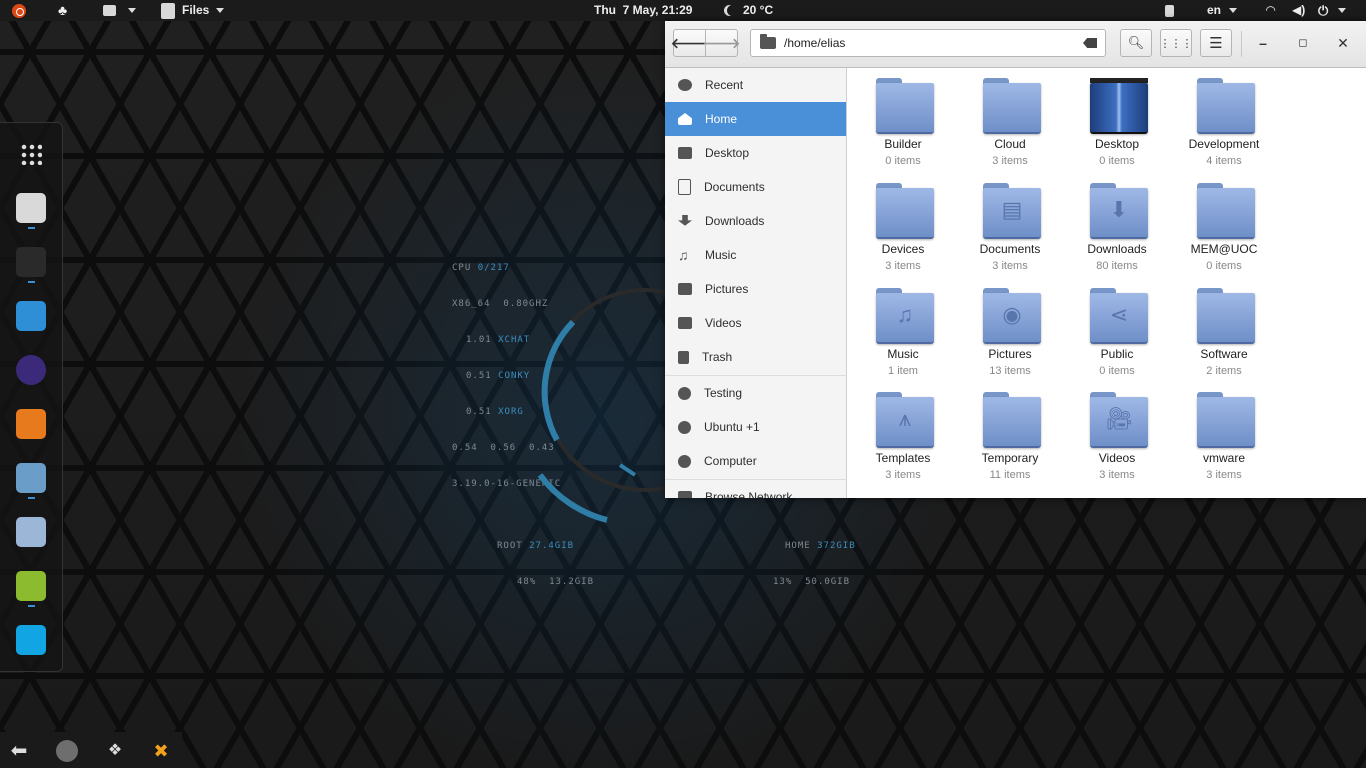  I want to click on skype-icon, so click(31, 640).